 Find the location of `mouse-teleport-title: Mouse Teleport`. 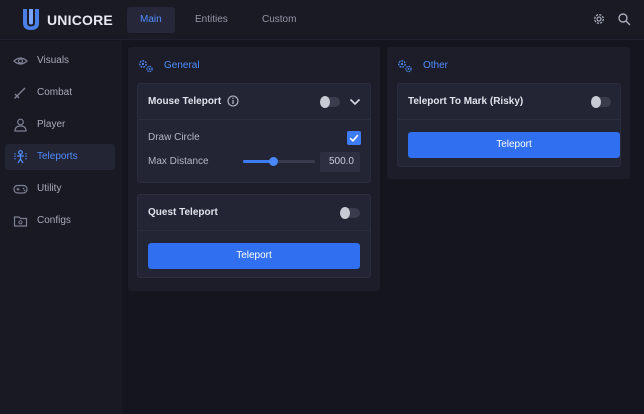

mouse-teleport-title: Mouse Teleport is located at coordinates (185, 101).